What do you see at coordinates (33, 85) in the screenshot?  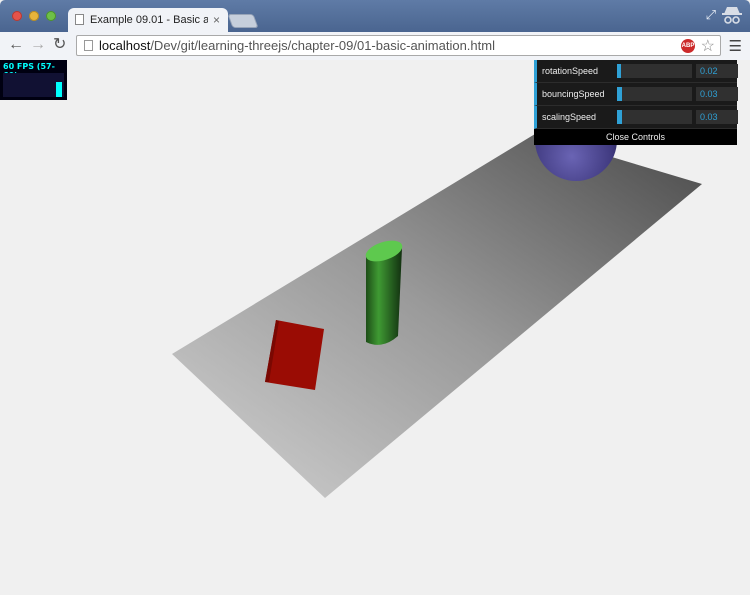 I see `fps-graph` at bounding box center [33, 85].